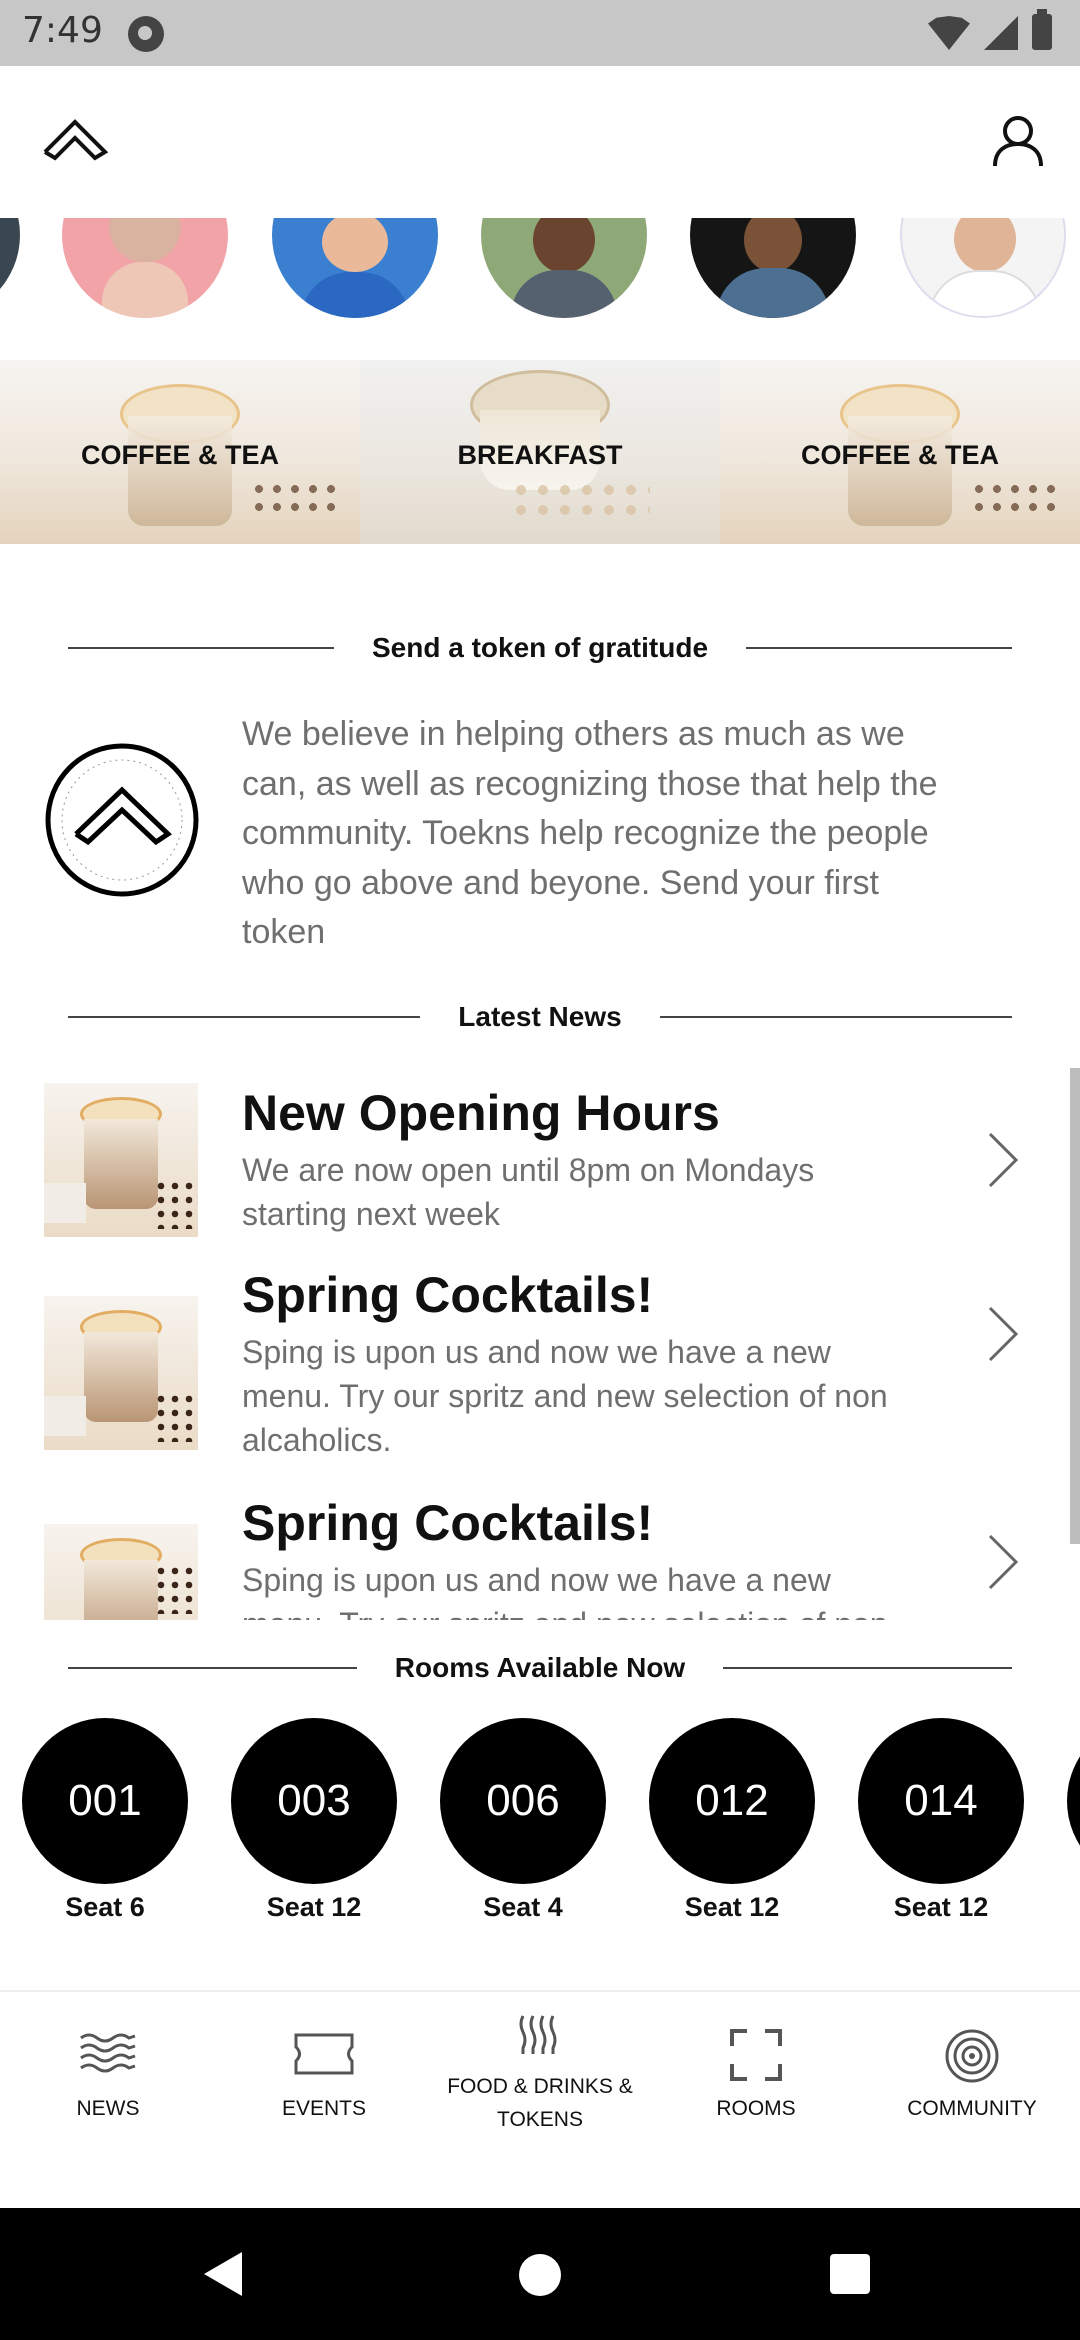 This screenshot has width=1080, height=2340. Describe the element at coordinates (223, 2274) in the screenshot. I see `back-icon` at that location.